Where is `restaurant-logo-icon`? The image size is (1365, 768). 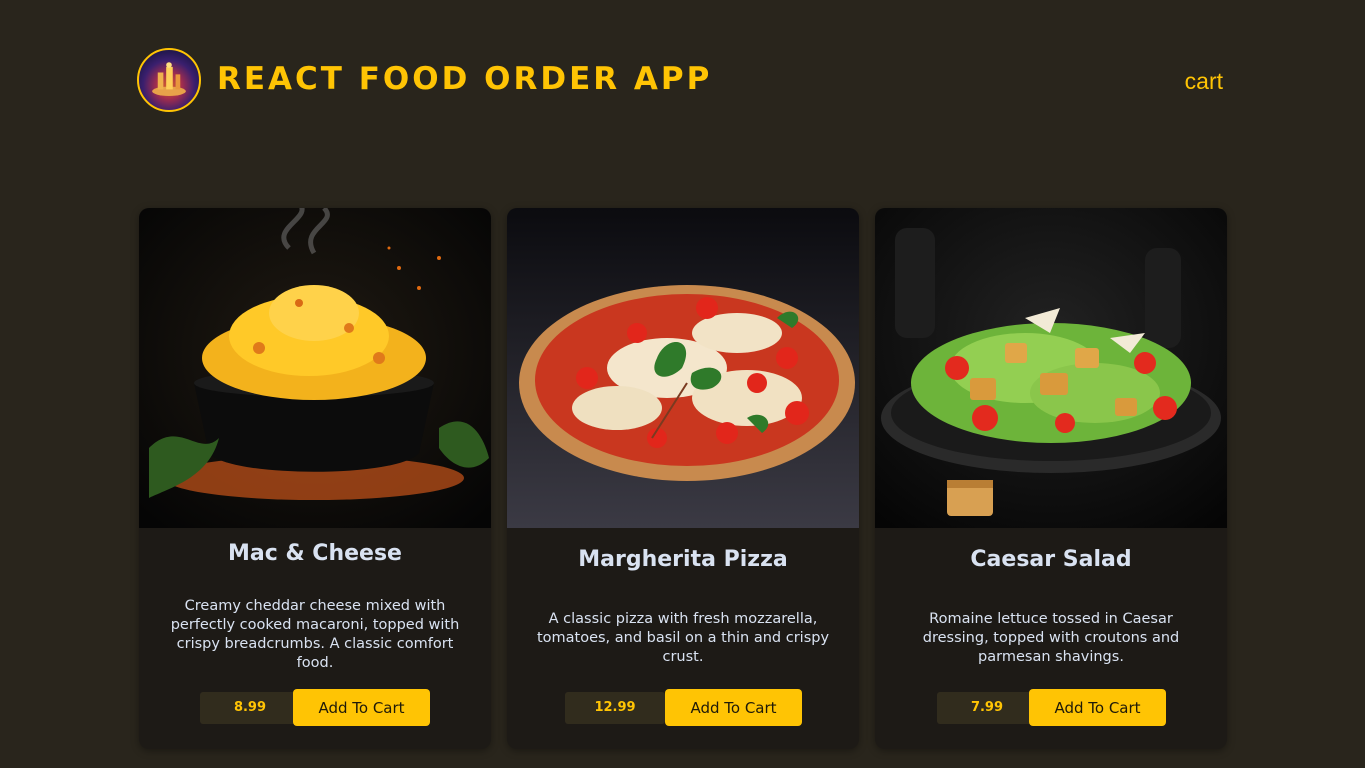
restaurant-logo-icon is located at coordinates (169, 80).